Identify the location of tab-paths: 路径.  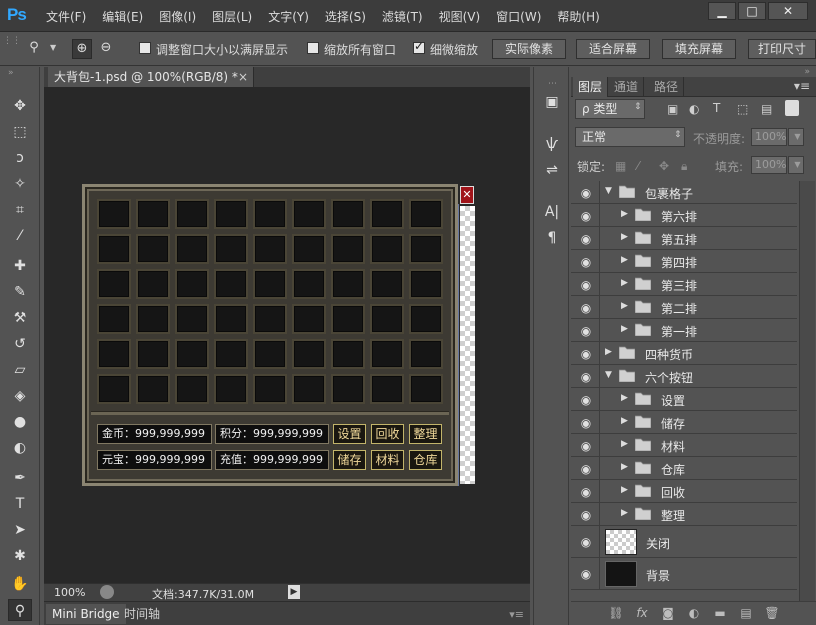
(667, 87).